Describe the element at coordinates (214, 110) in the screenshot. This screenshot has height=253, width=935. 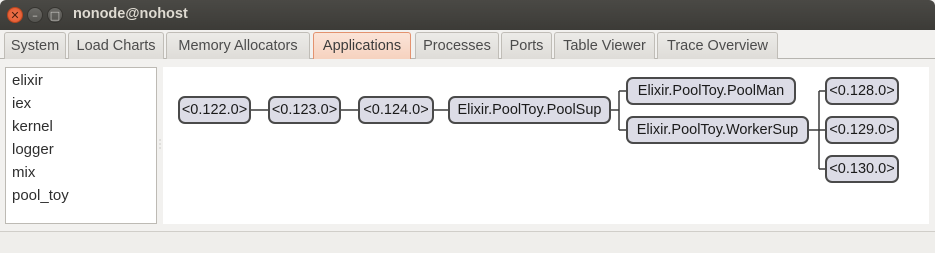
I see `process-node-0-122-0: <0.122.0>` at that location.